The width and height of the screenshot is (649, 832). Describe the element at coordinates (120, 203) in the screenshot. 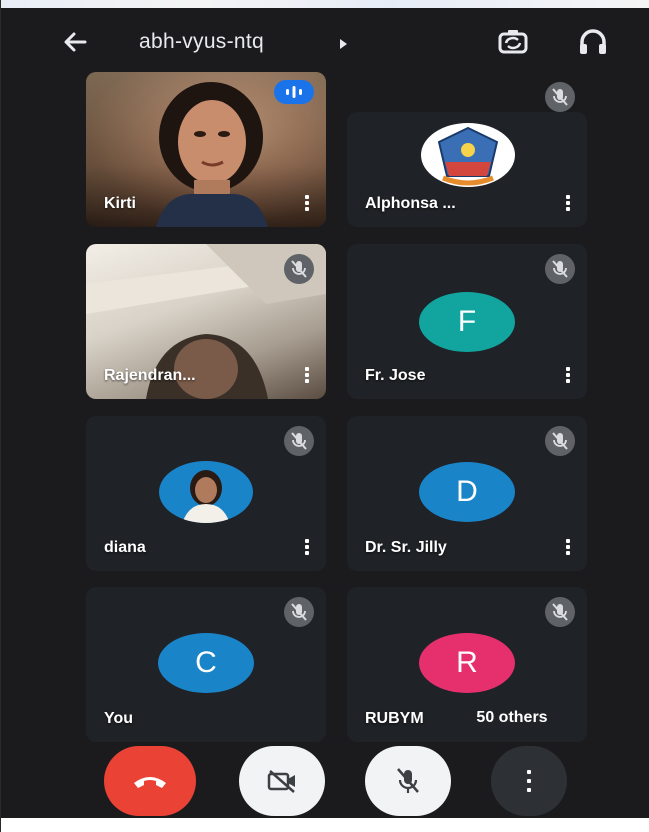

I see `participant-name: Kirti` at that location.